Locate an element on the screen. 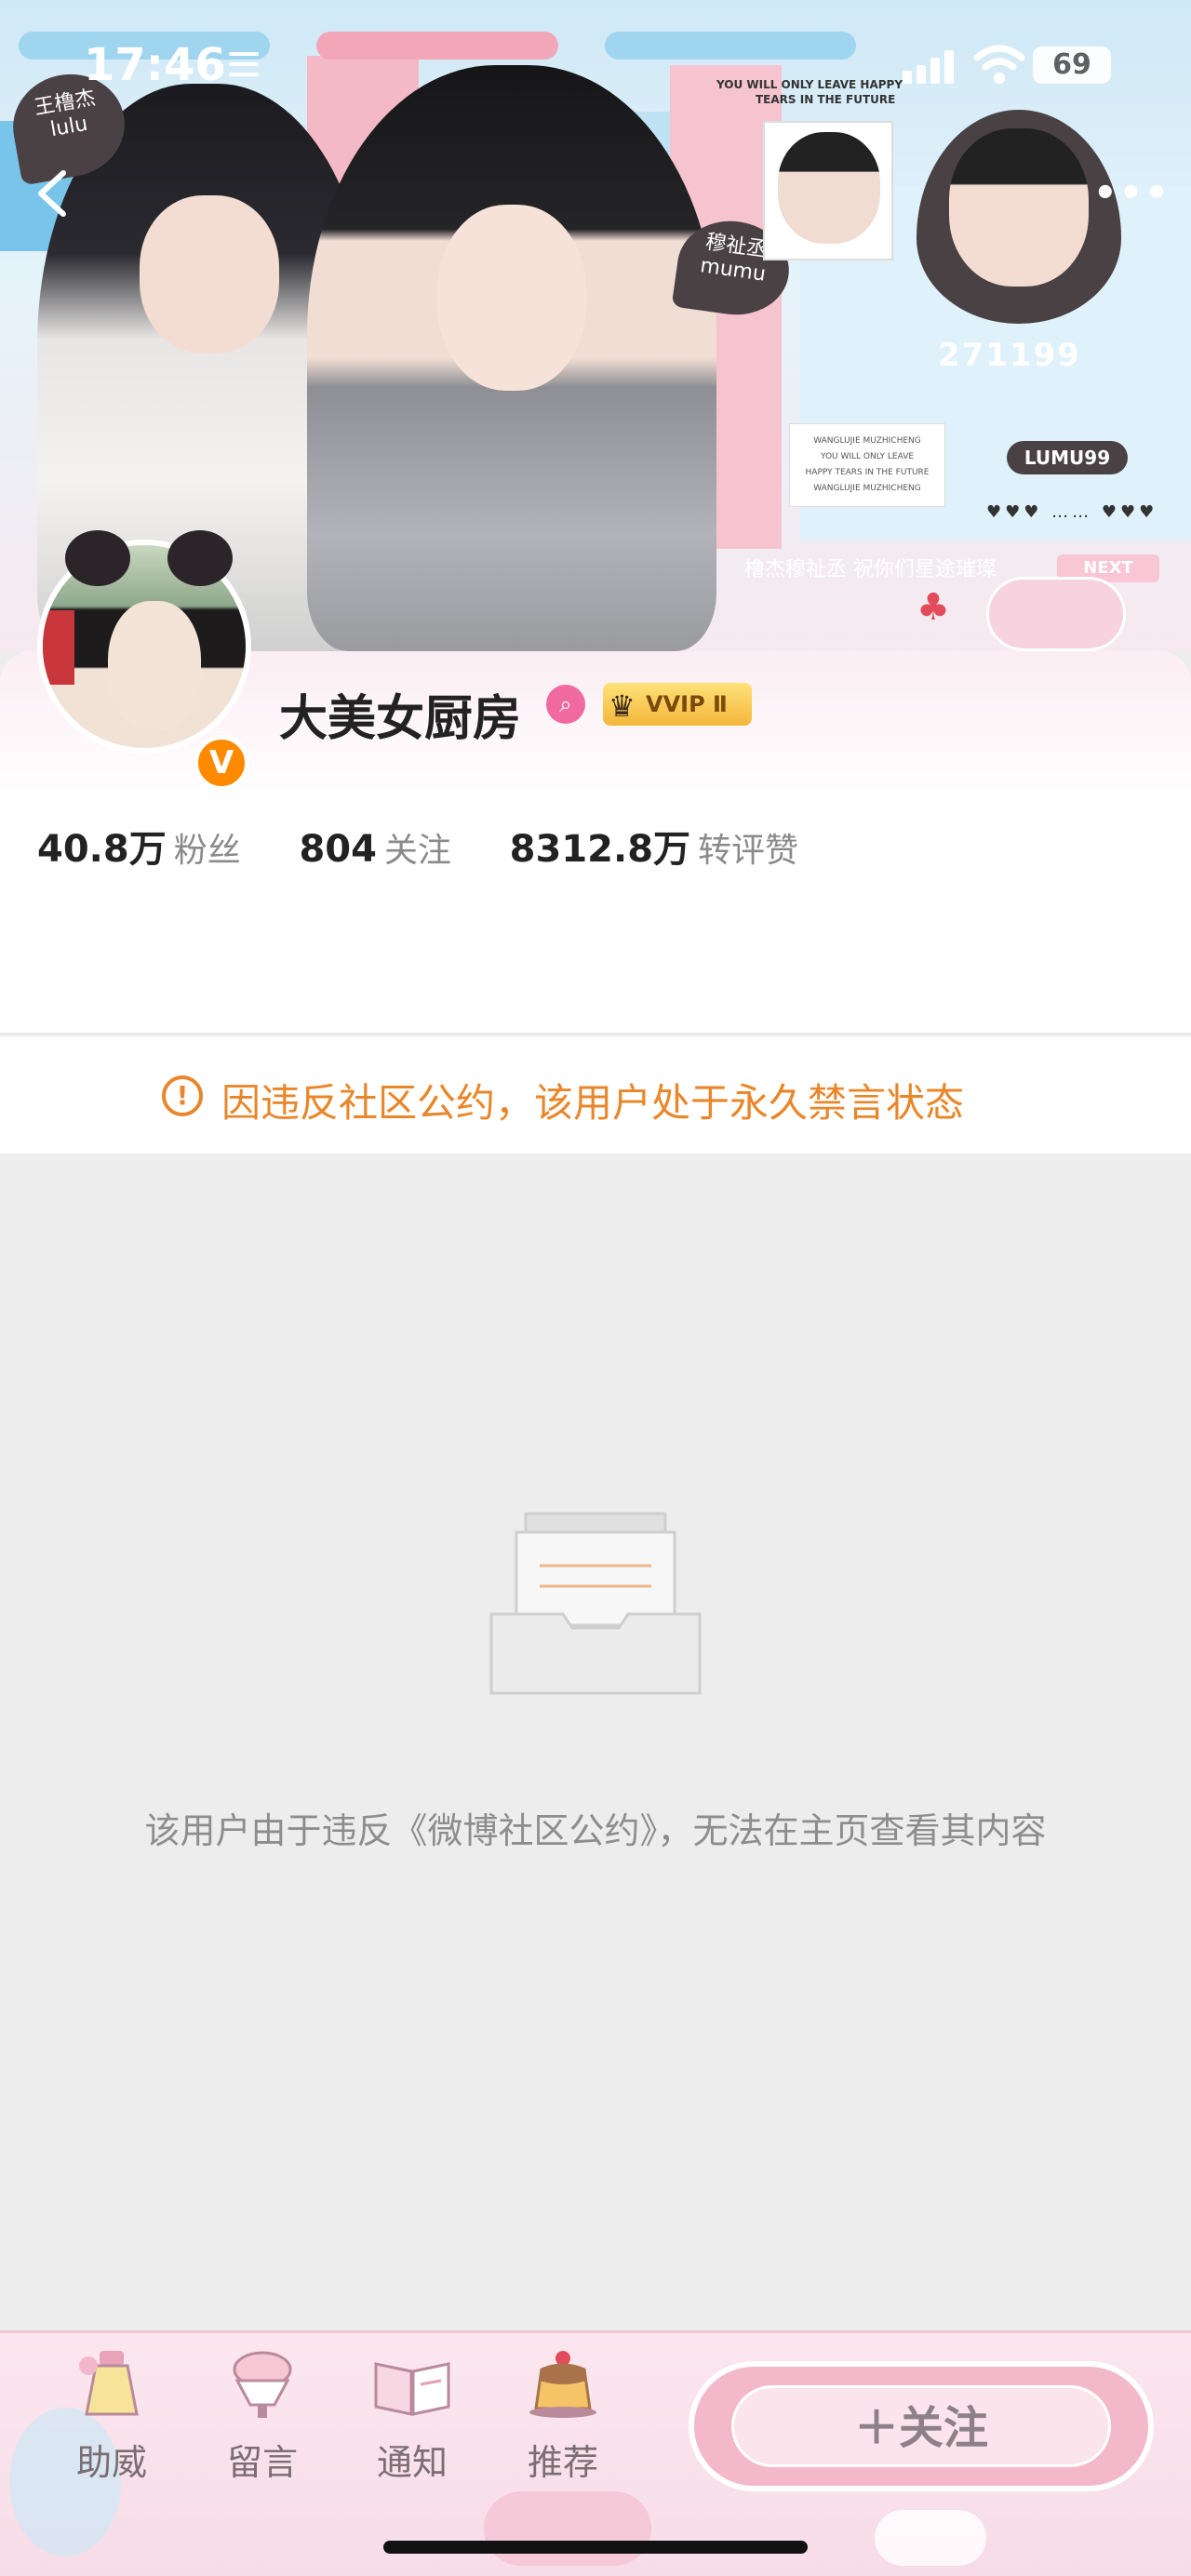  ban-notice-text: 因违反社区公约，该用户处于永久禁言状态 is located at coordinates (593, 1103).